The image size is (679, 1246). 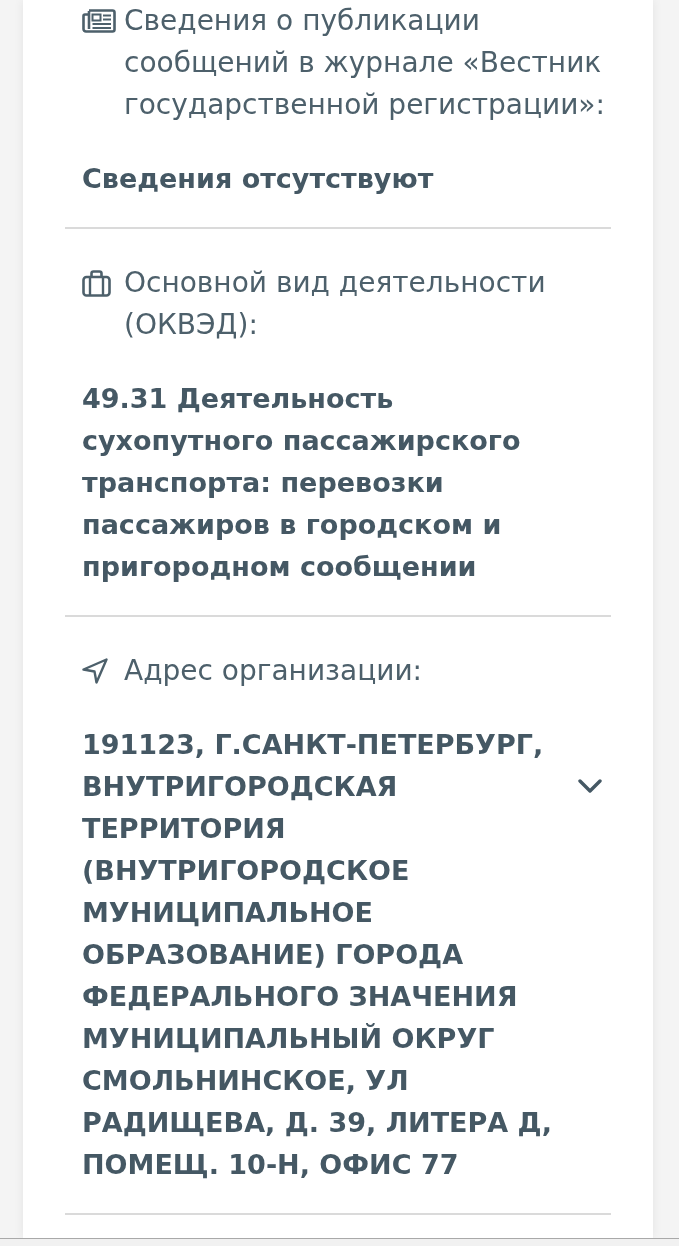 What do you see at coordinates (335, 304) in the screenshot?
I see `field-label: Основной вид деятельности (ОКВЭД):` at bounding box center [335, 304].